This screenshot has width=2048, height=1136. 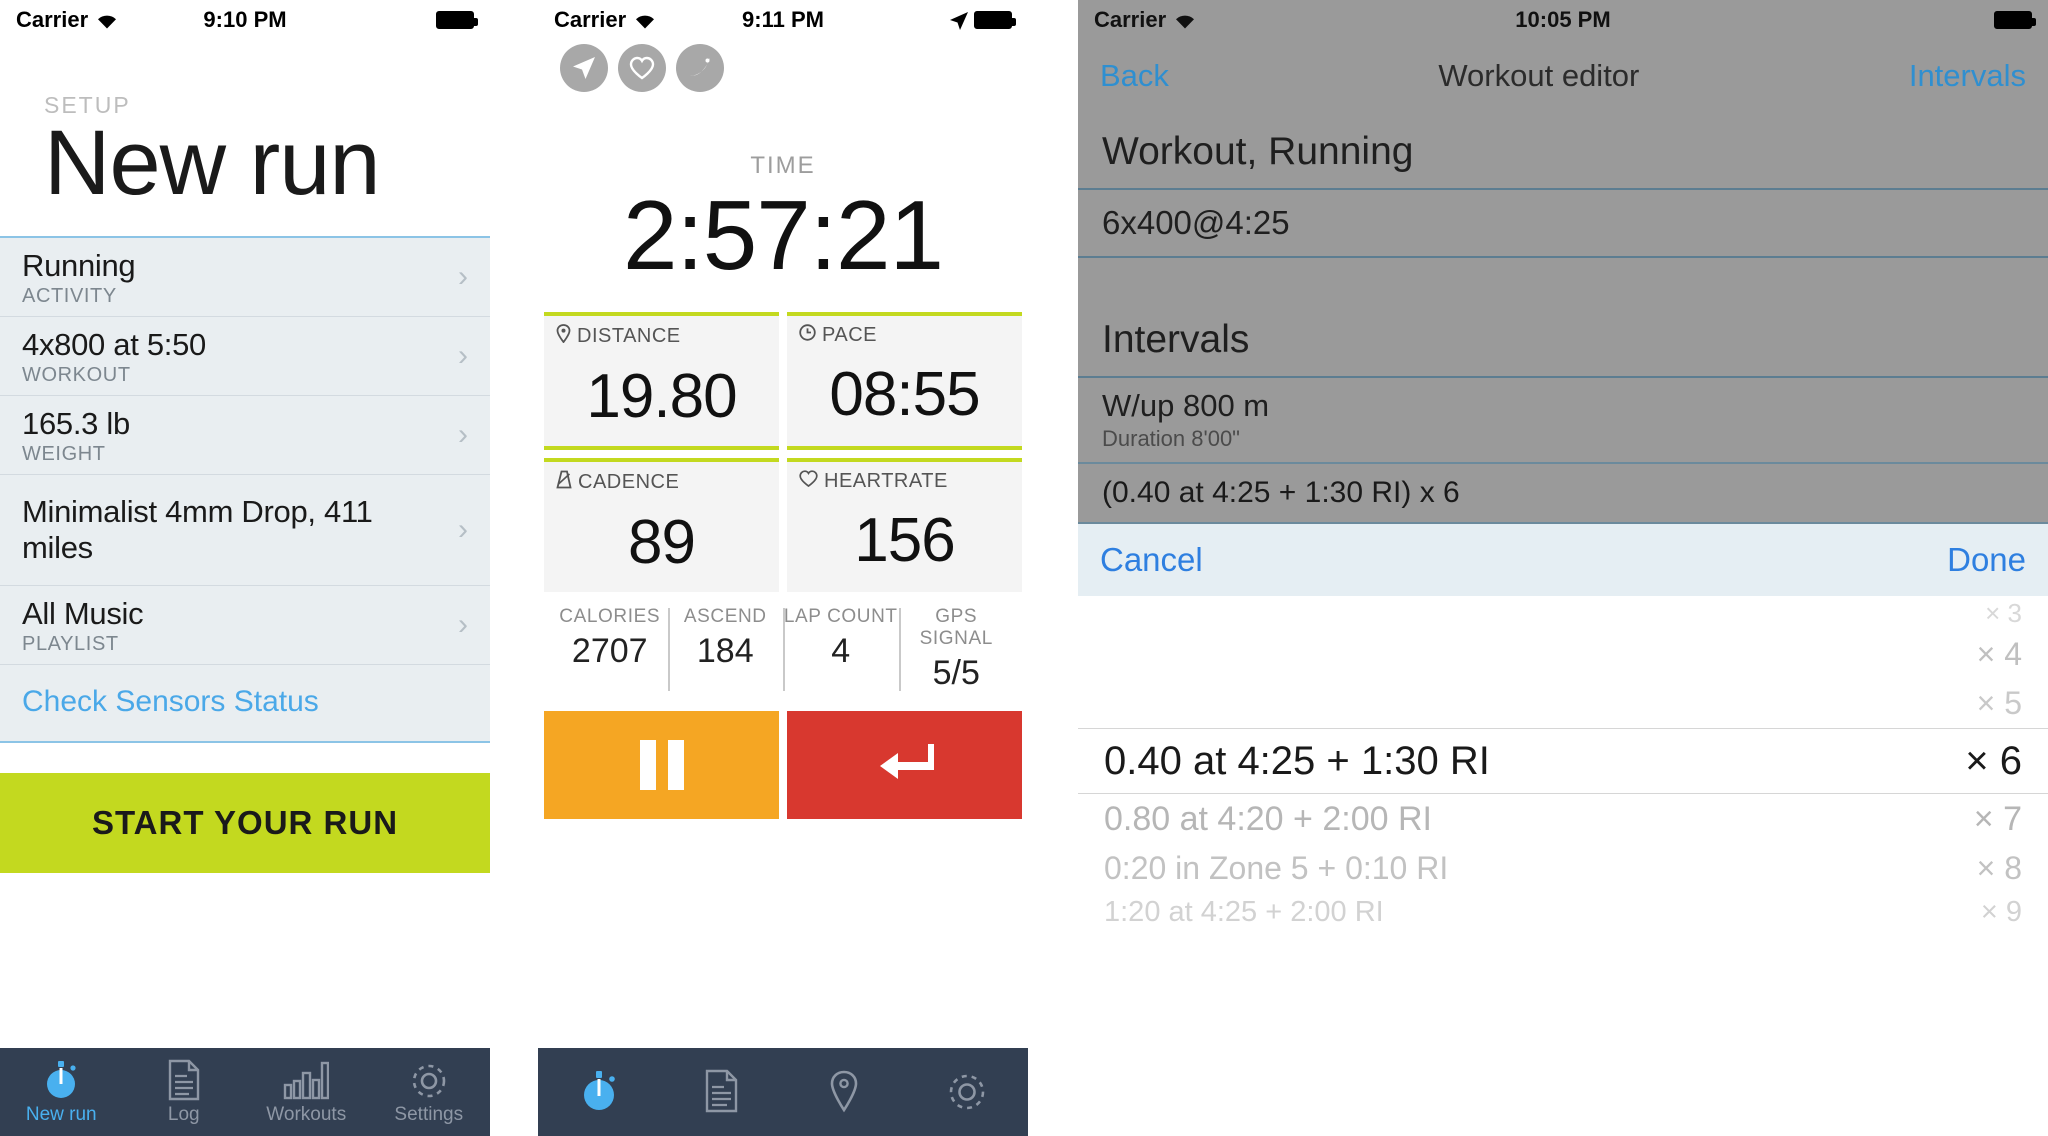 What do you see at coordinates (808, 481) in the screenshot?
I see `heart-icon` at bounding box center [808, 481].